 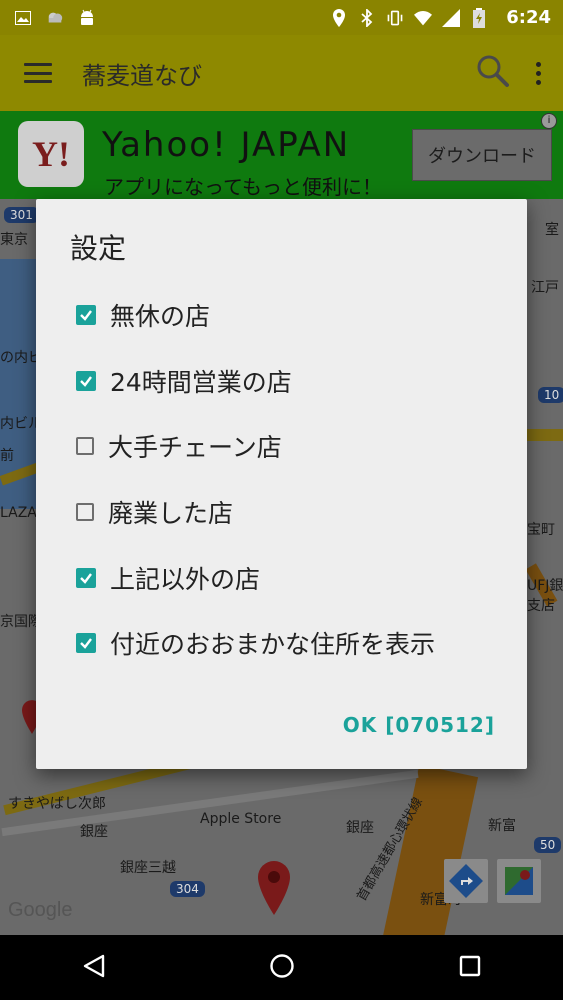 I want to click on map-label: 東京, so click(x=14, y=240).